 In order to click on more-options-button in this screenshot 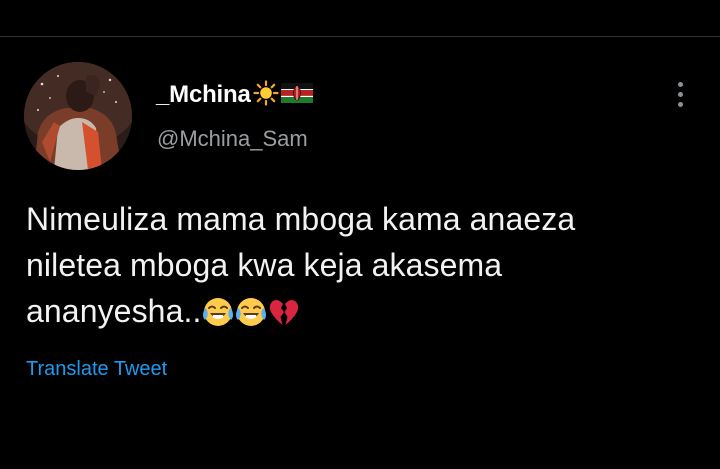, I will do `click(680, 94)`.